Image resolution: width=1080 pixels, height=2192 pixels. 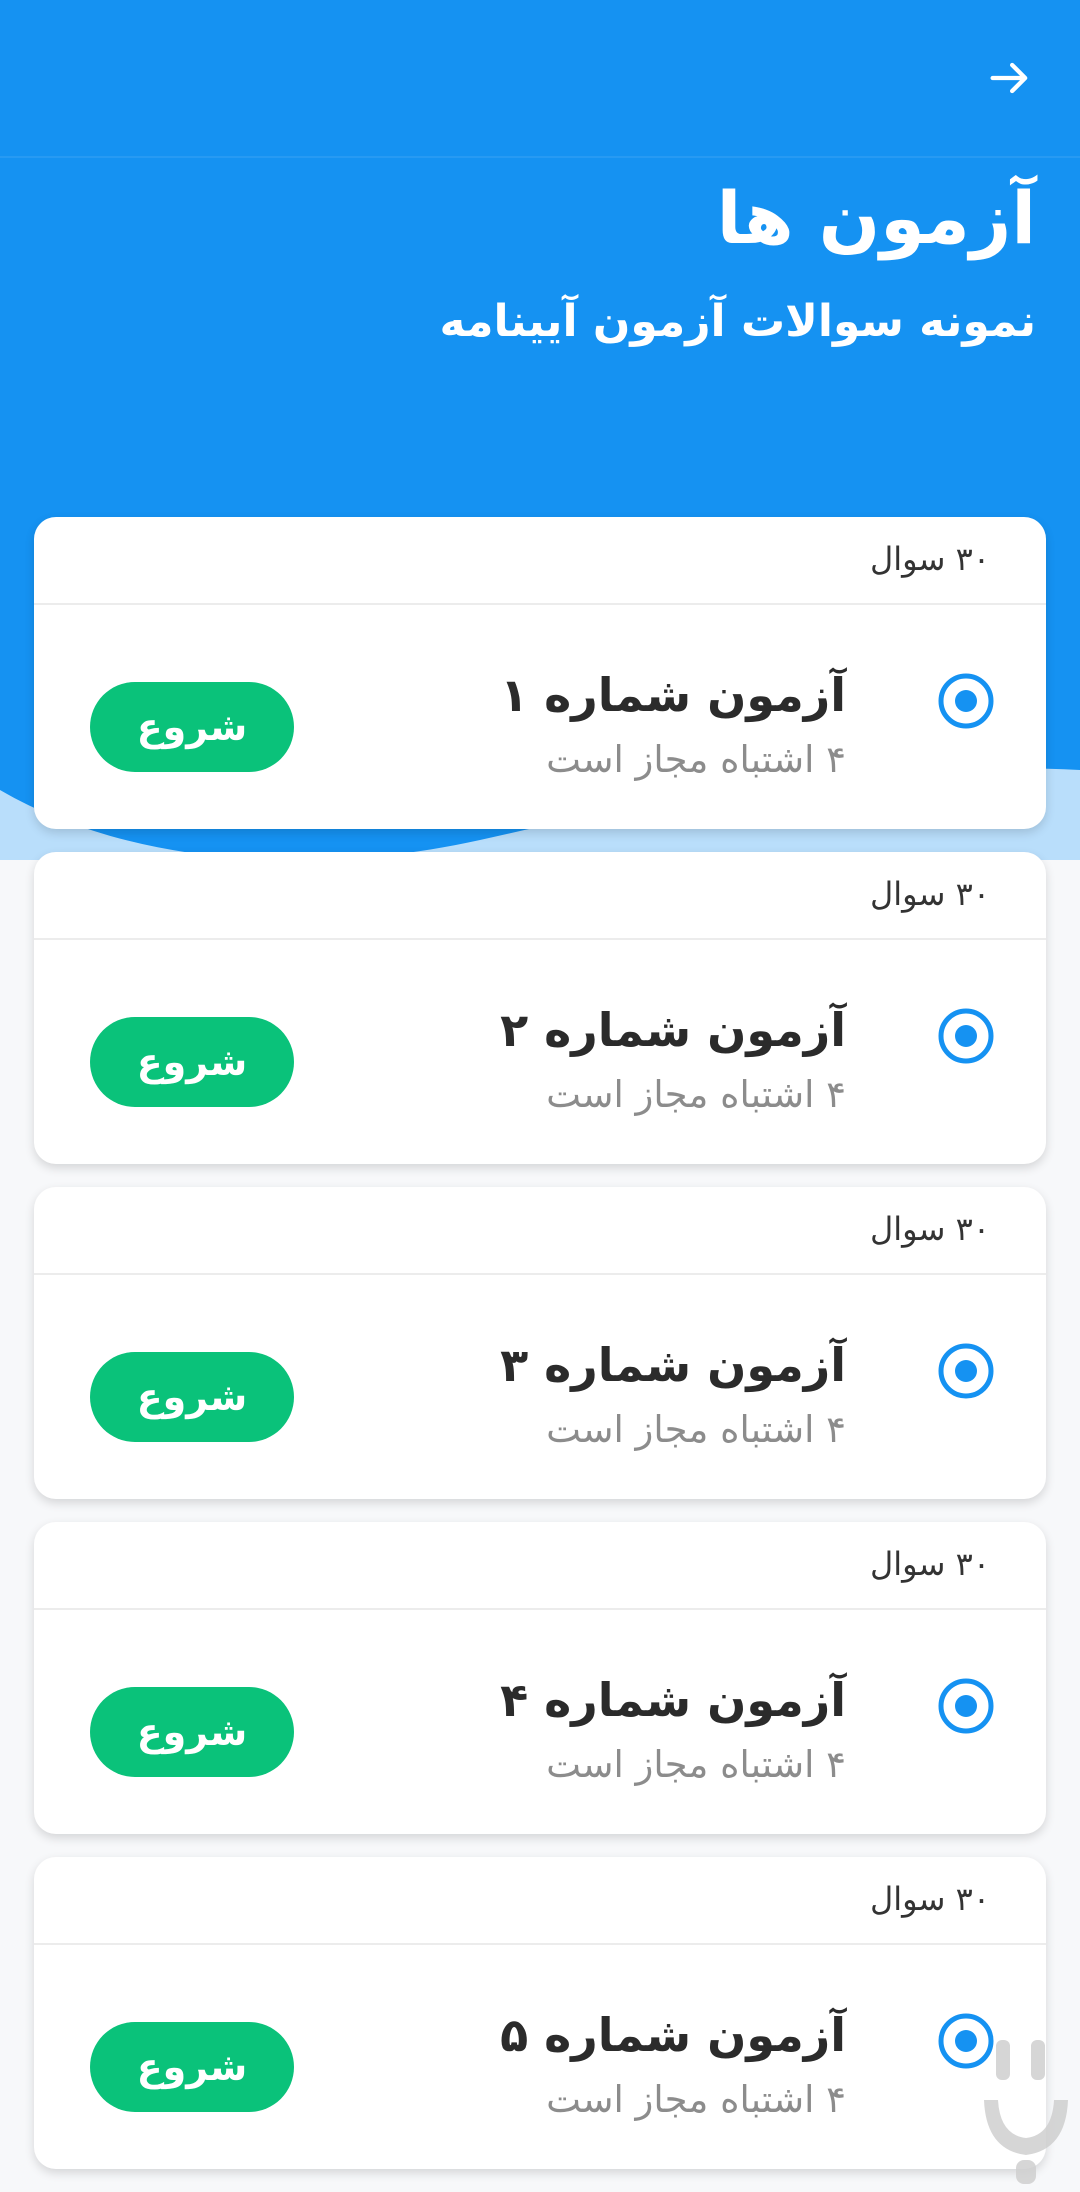 I want to click on arrow-right-icon, so click(x=1009, y=78).